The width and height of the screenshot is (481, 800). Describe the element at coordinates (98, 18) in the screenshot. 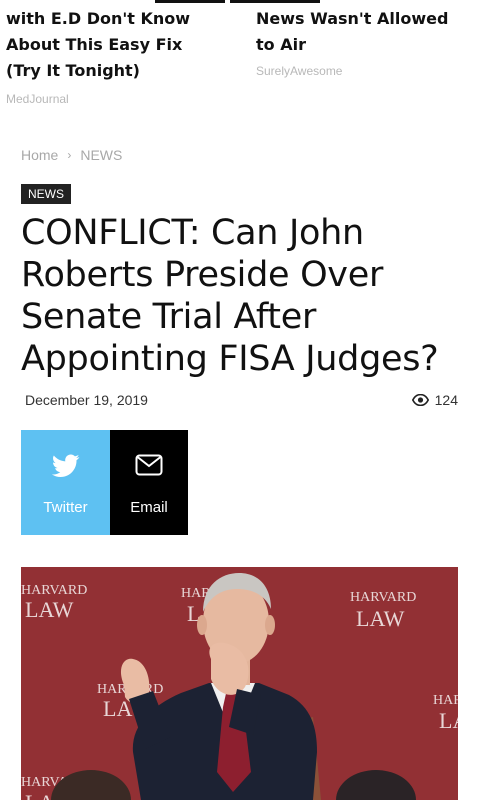

I see `ad-title-line: with E.D Don't Know` at that location.